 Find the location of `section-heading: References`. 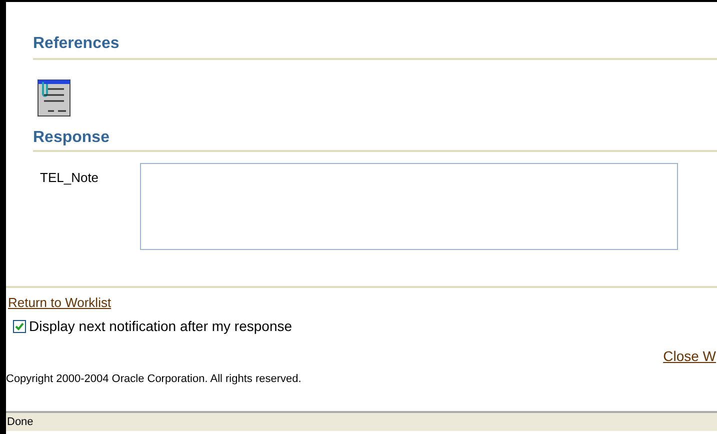

section-heading: References is located at coordinates (76, 44).